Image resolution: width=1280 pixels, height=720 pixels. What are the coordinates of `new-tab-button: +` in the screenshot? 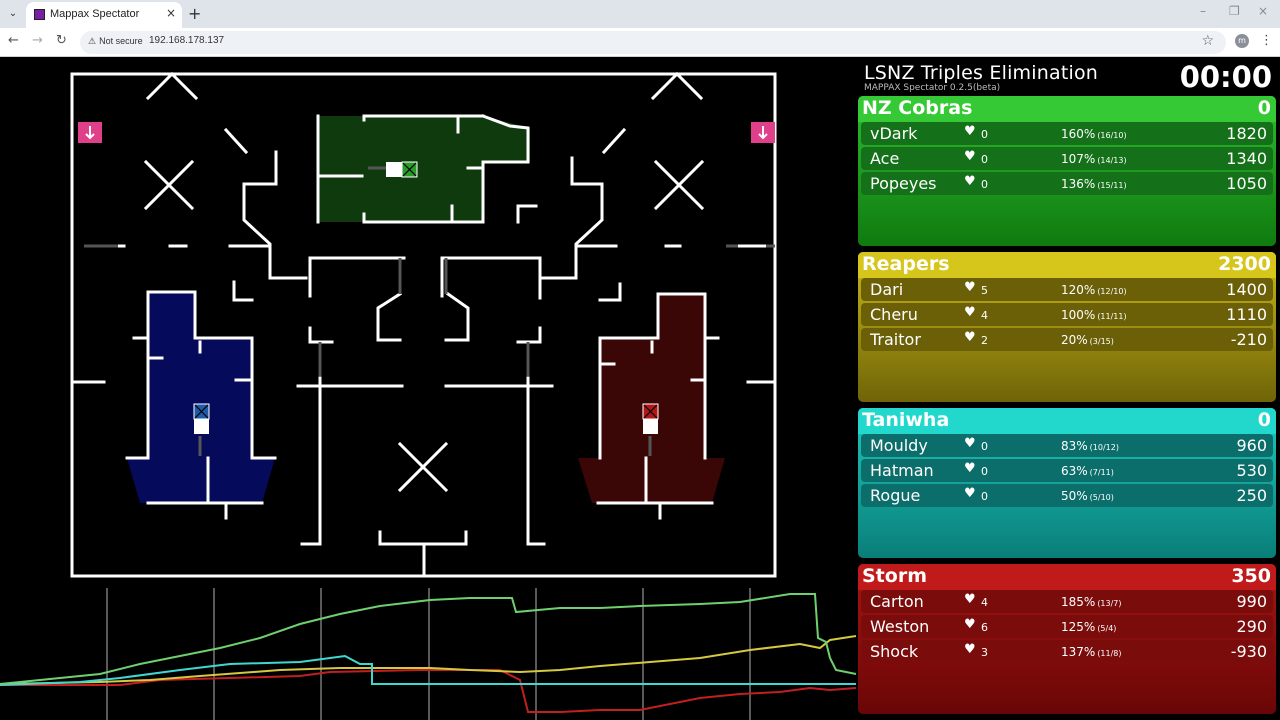 It's located at (194, 13).